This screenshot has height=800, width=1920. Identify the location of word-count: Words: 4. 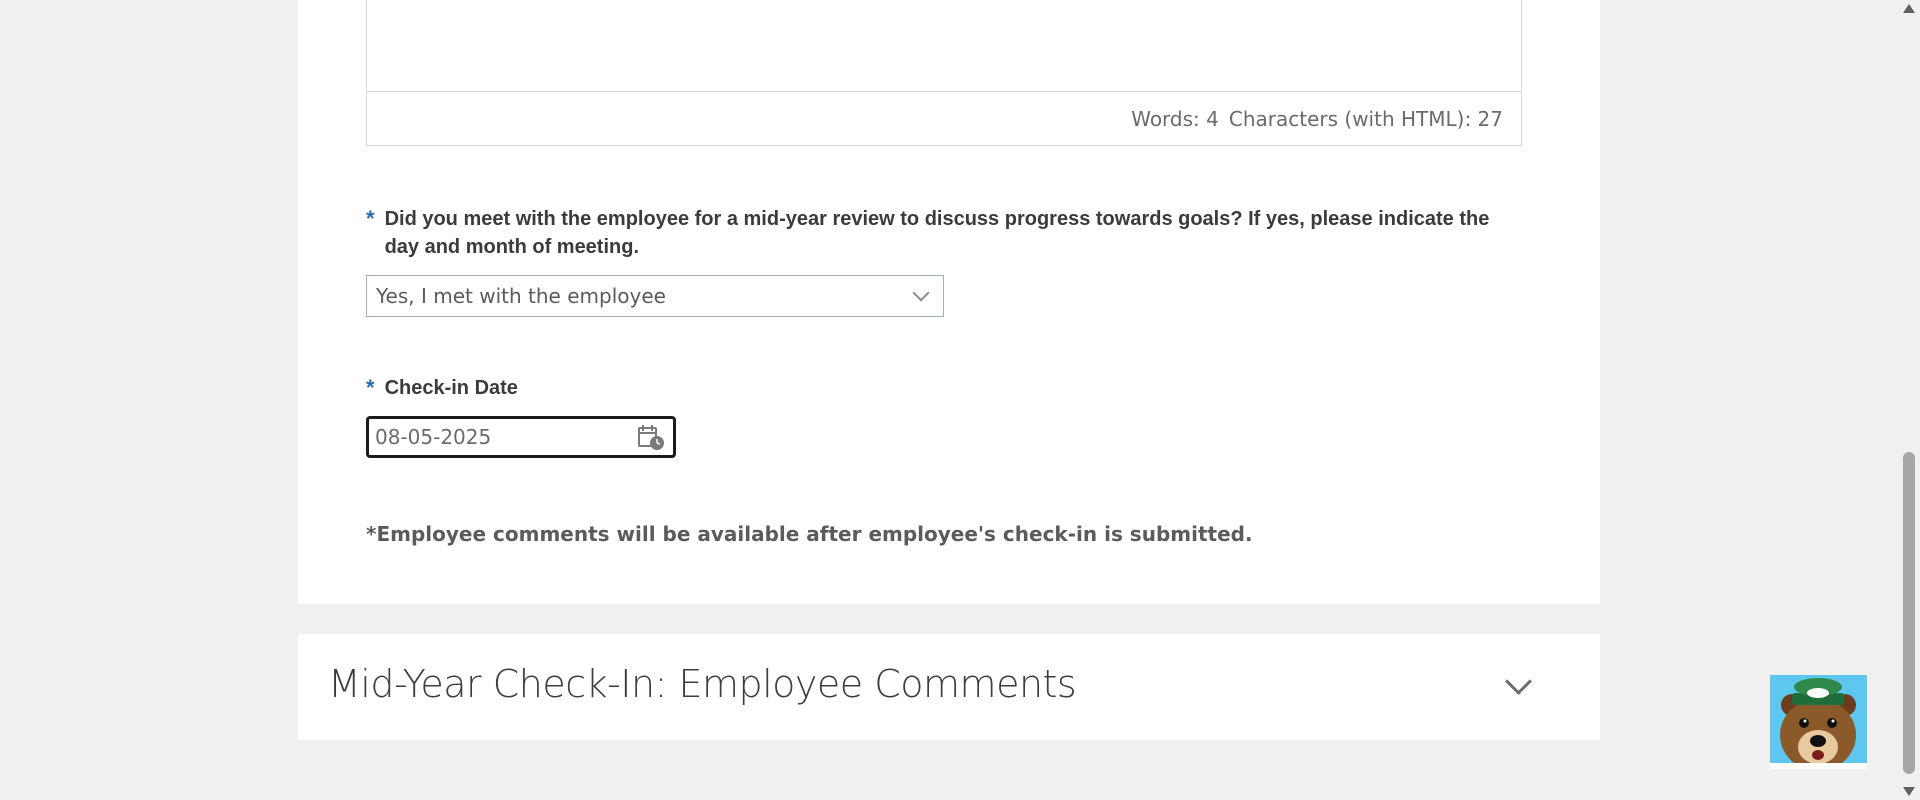
(1175, 118).